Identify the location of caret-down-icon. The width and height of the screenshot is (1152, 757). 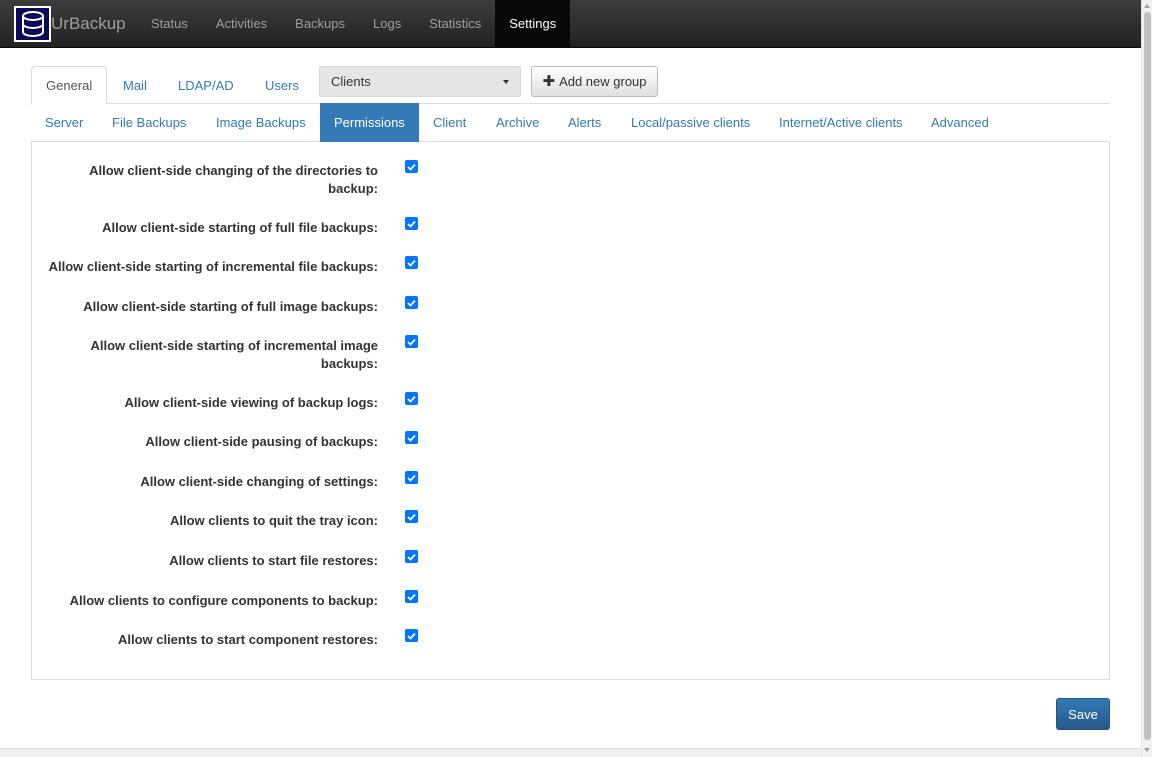
(506, 82).